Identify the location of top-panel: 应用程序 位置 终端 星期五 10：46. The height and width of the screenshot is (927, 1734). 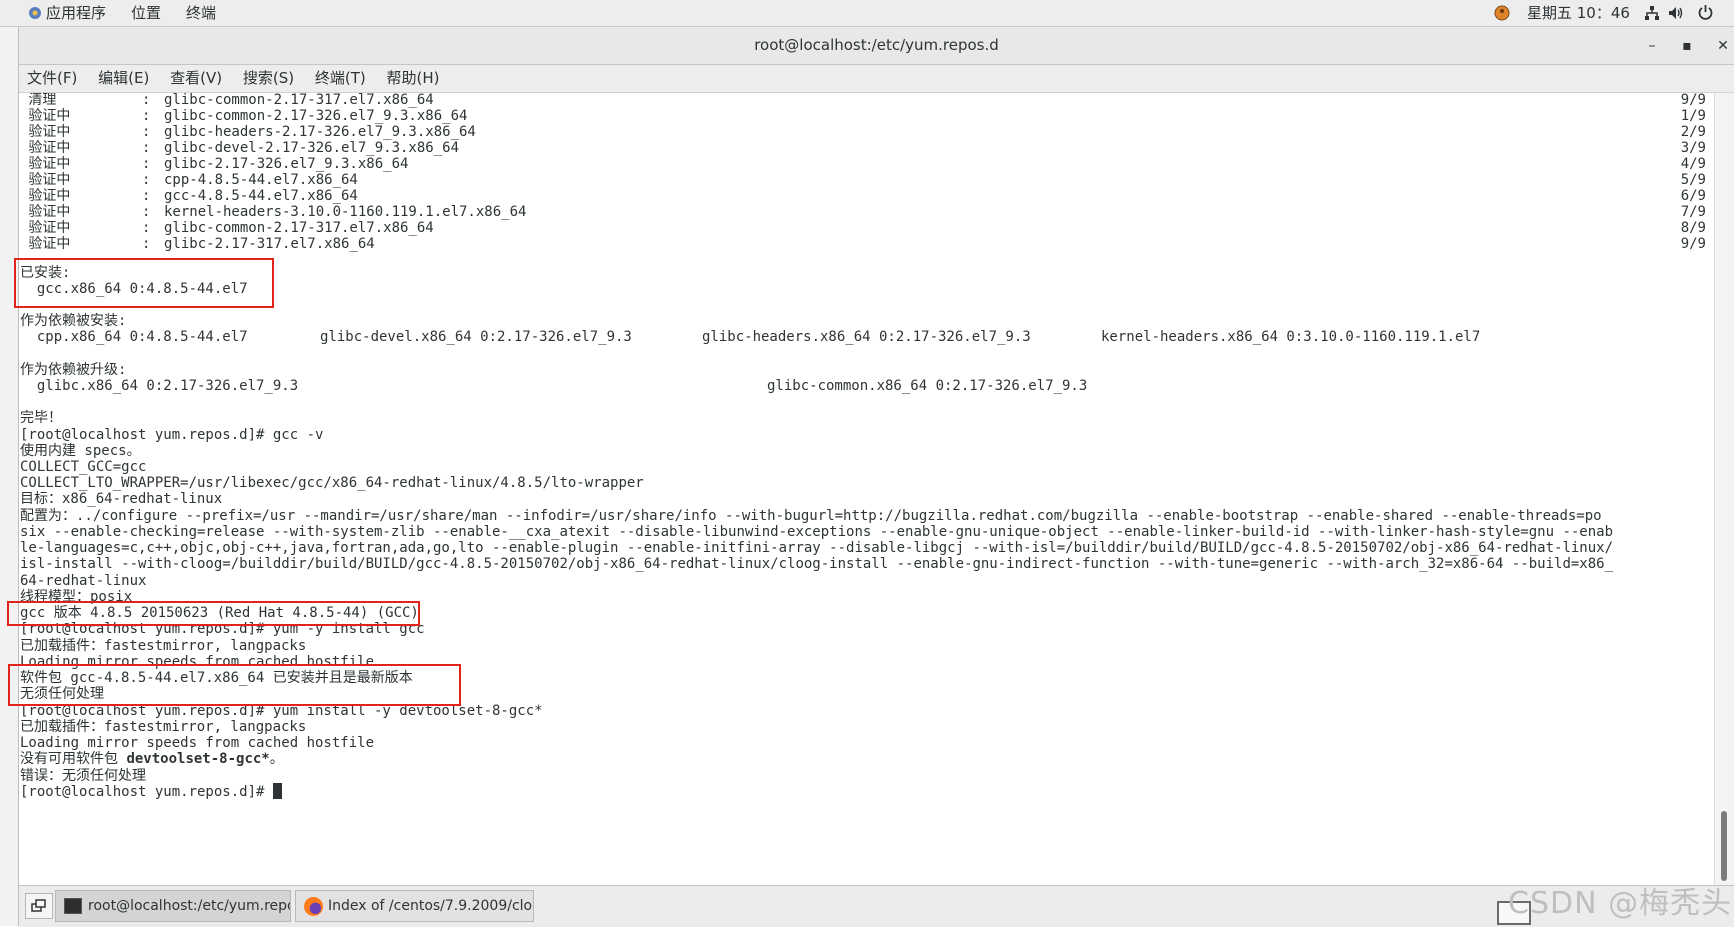
(867, 13).